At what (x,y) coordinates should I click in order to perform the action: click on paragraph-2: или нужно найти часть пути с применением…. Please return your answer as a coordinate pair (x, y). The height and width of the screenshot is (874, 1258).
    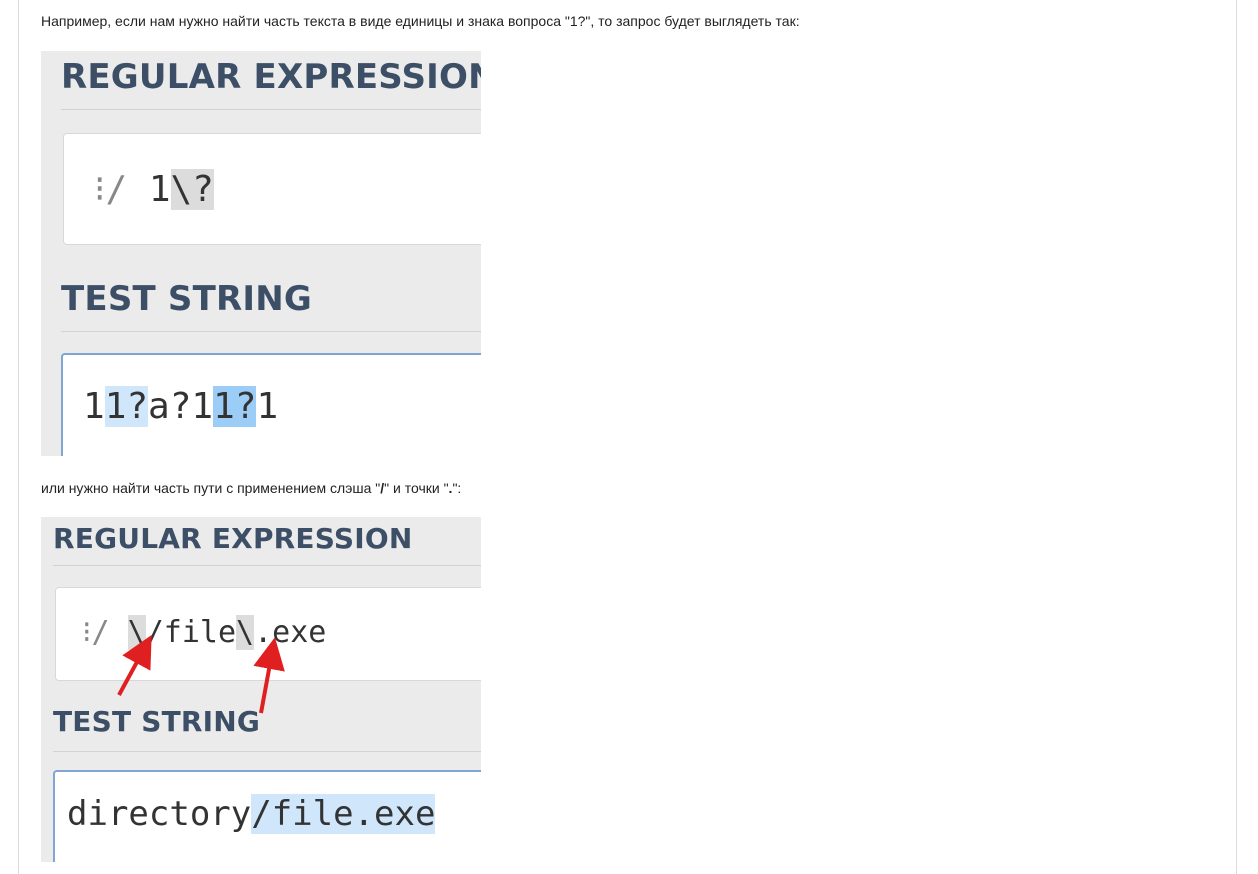
    Looking at the image, I should click on (251, 488).